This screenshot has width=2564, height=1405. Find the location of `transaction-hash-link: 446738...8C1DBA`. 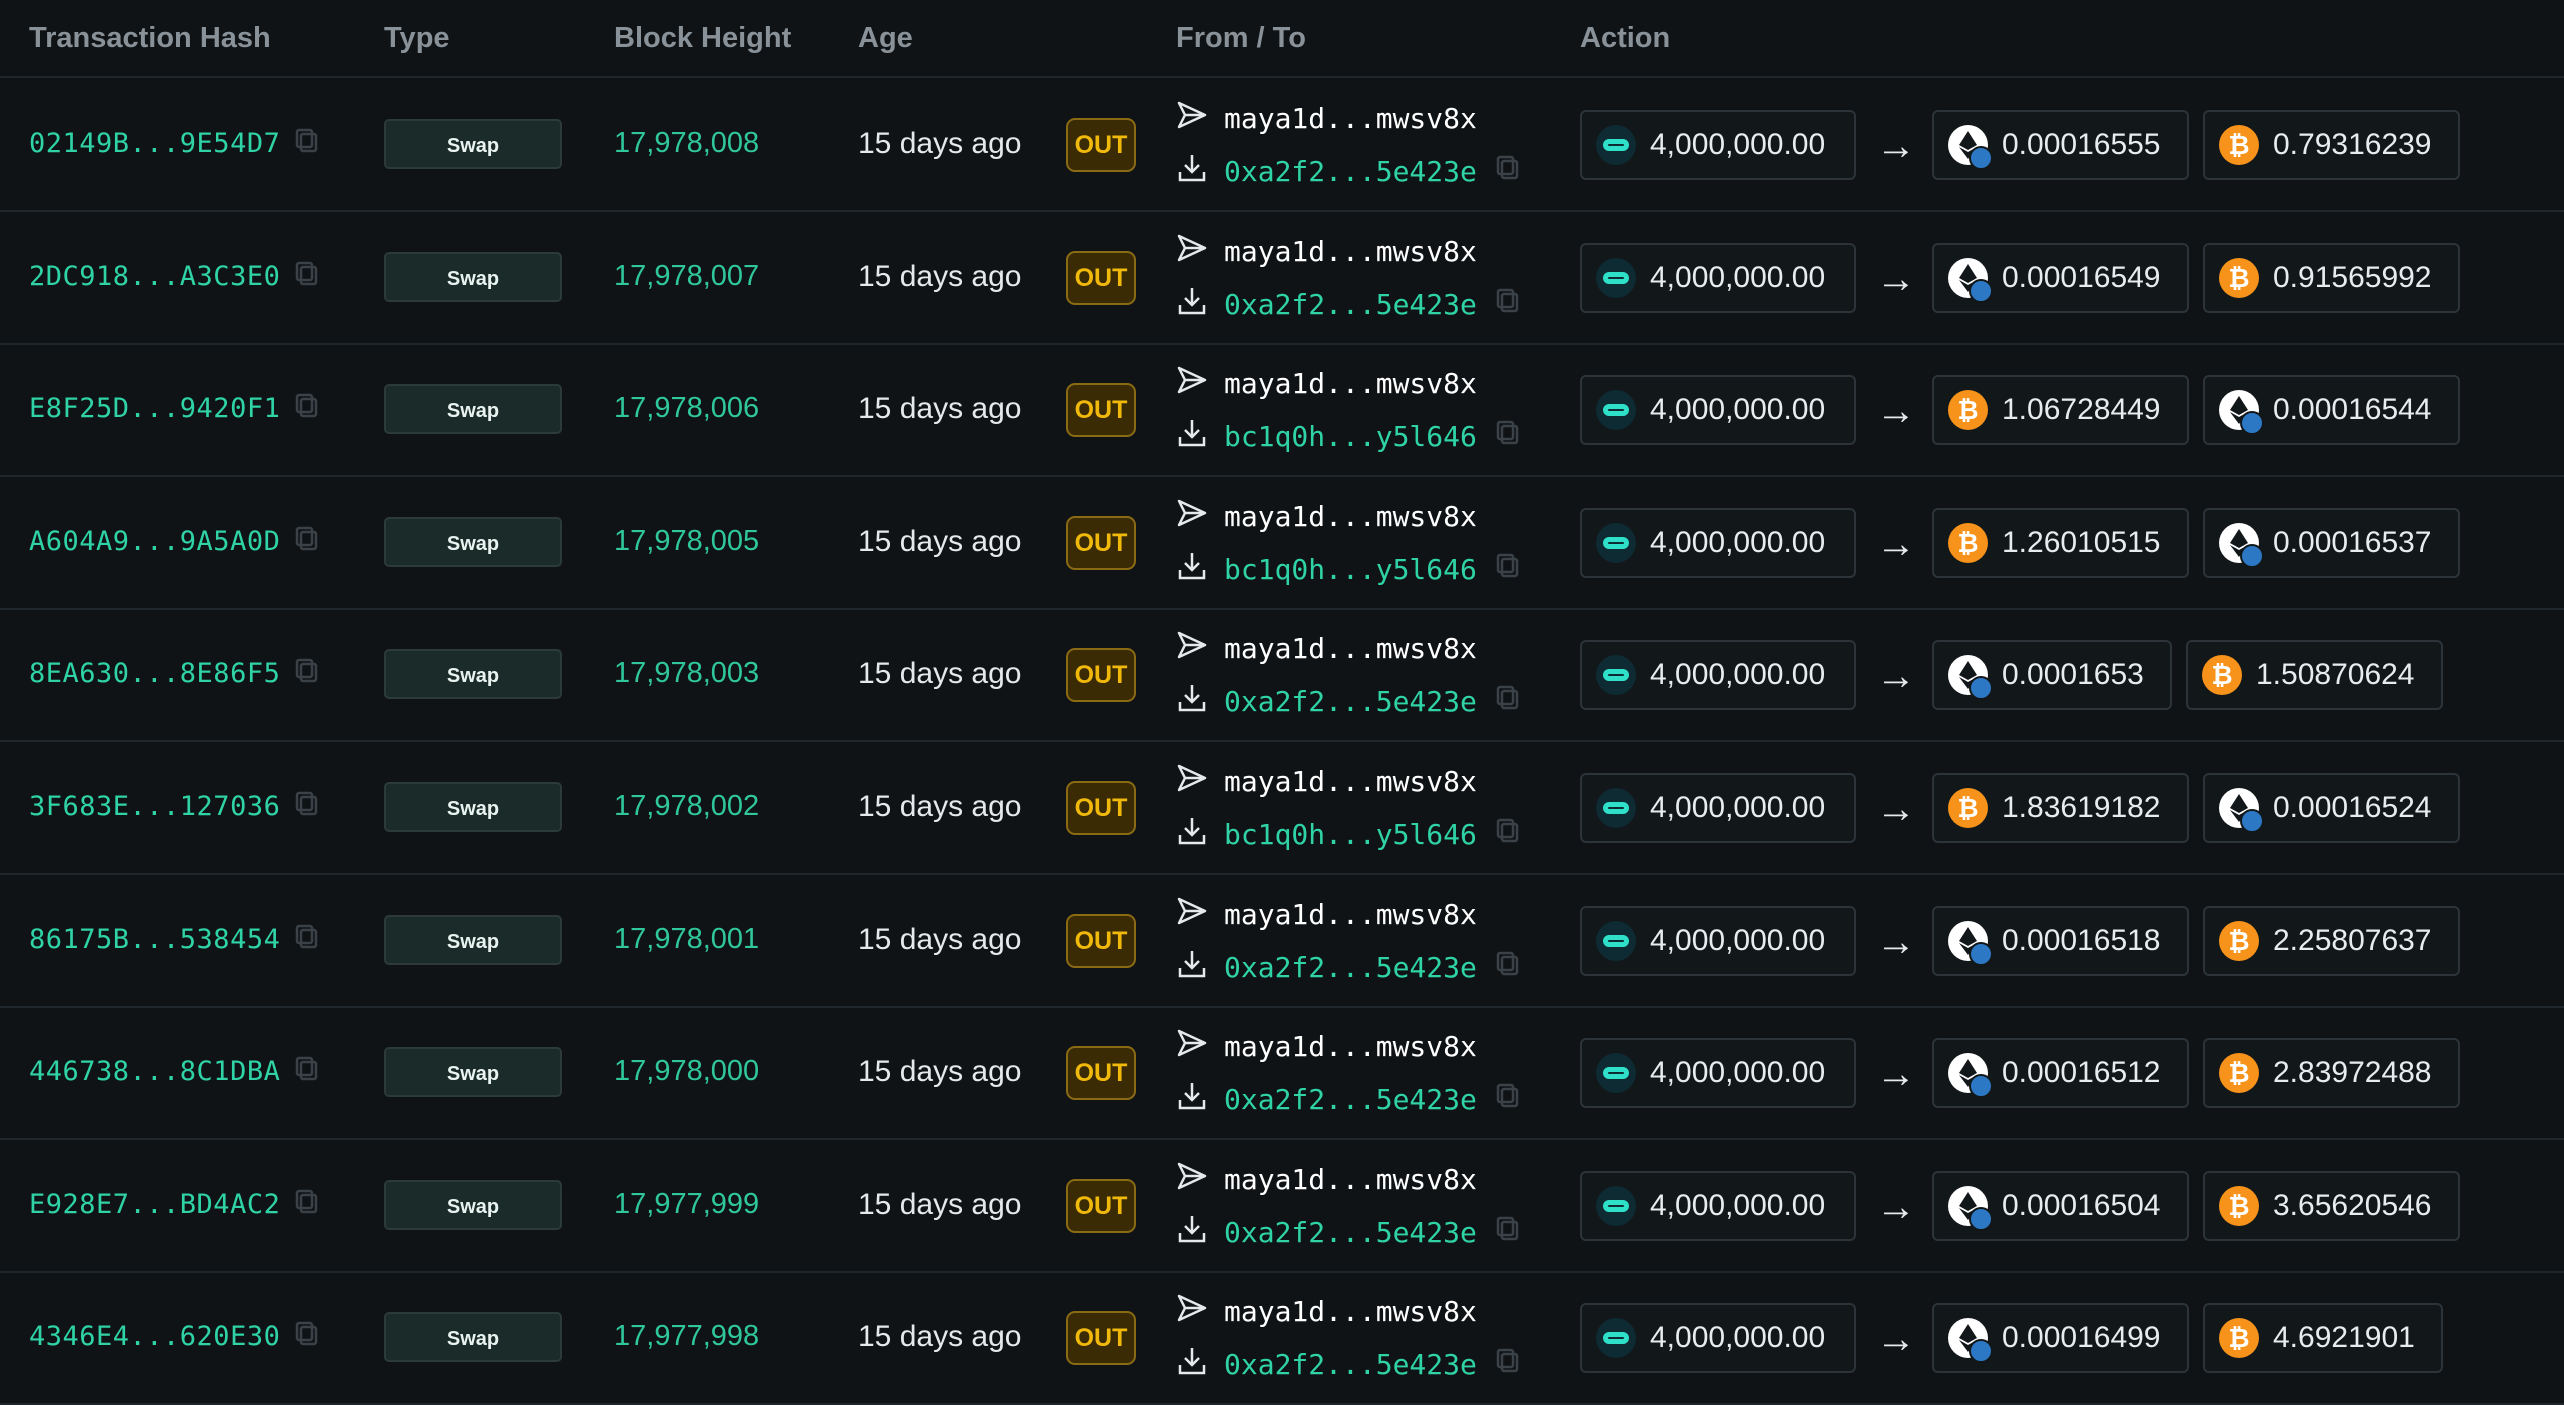

transaction-hash-link: 446738...8C1DBA is located at coordinates (174, 1072).